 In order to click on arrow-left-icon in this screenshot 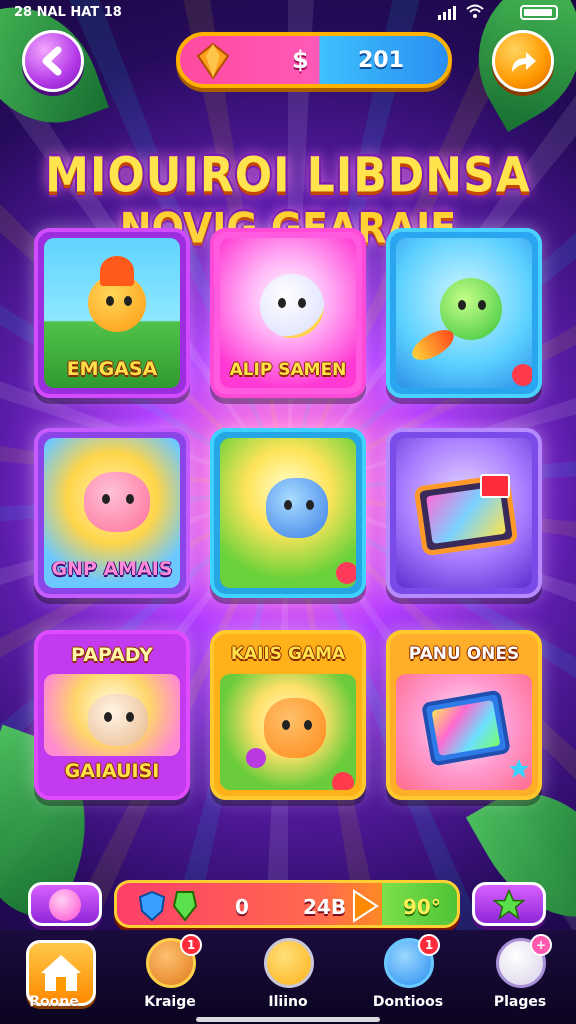, I will do `click(52, 61)`.